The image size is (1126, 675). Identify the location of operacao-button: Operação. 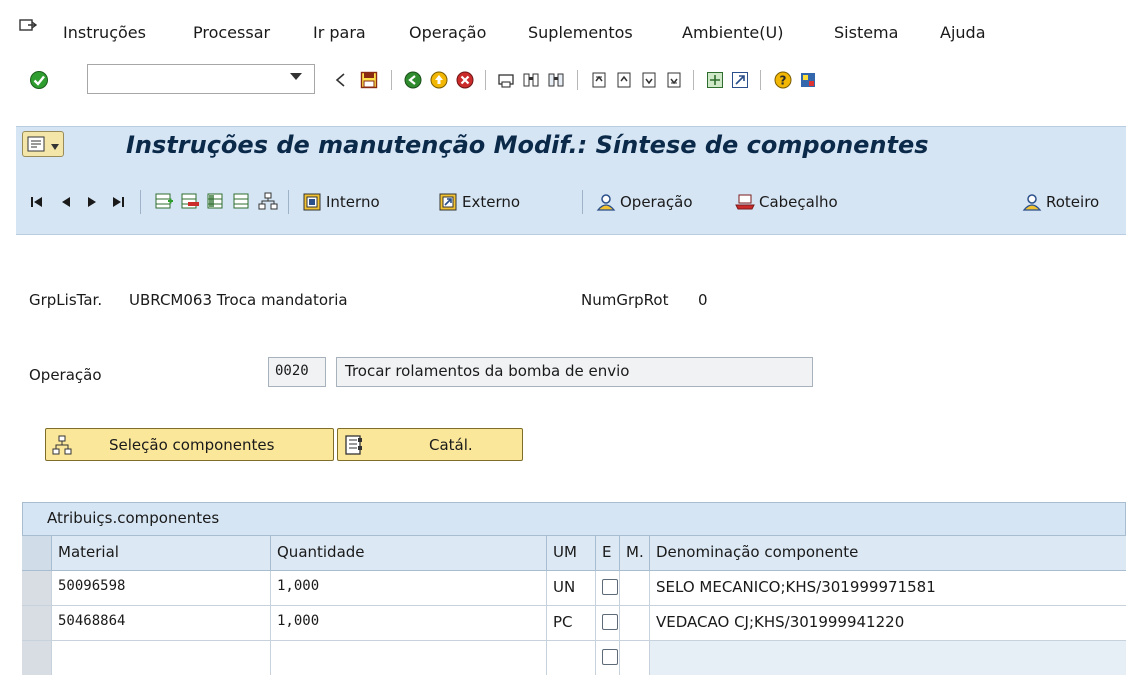
(644, 202).